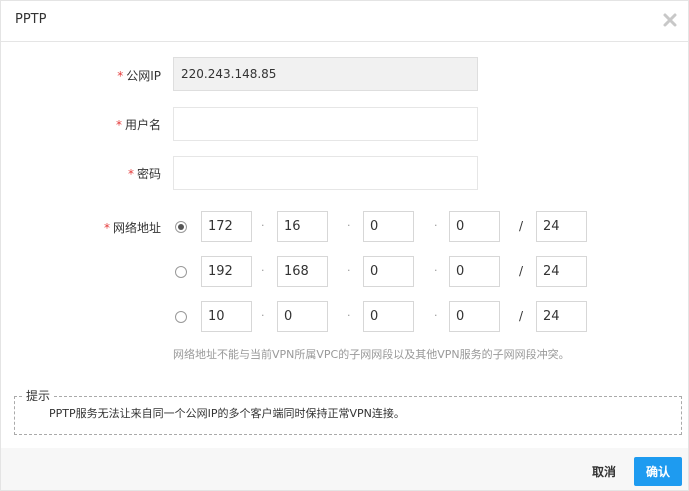  What do you see at coordinates (325, 173) in the screenshot?
I see `password-input` at bounding box center [325, 173].